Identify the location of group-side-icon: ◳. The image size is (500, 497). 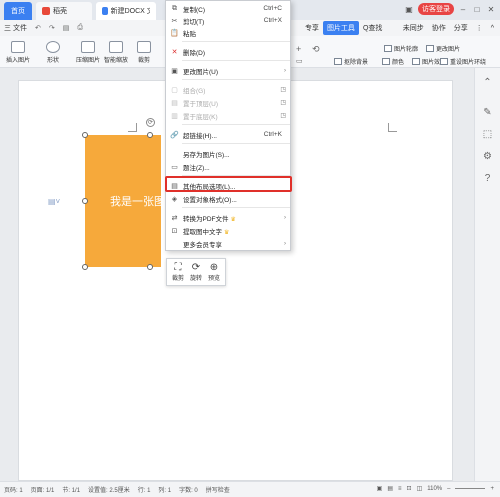
(283, 90).